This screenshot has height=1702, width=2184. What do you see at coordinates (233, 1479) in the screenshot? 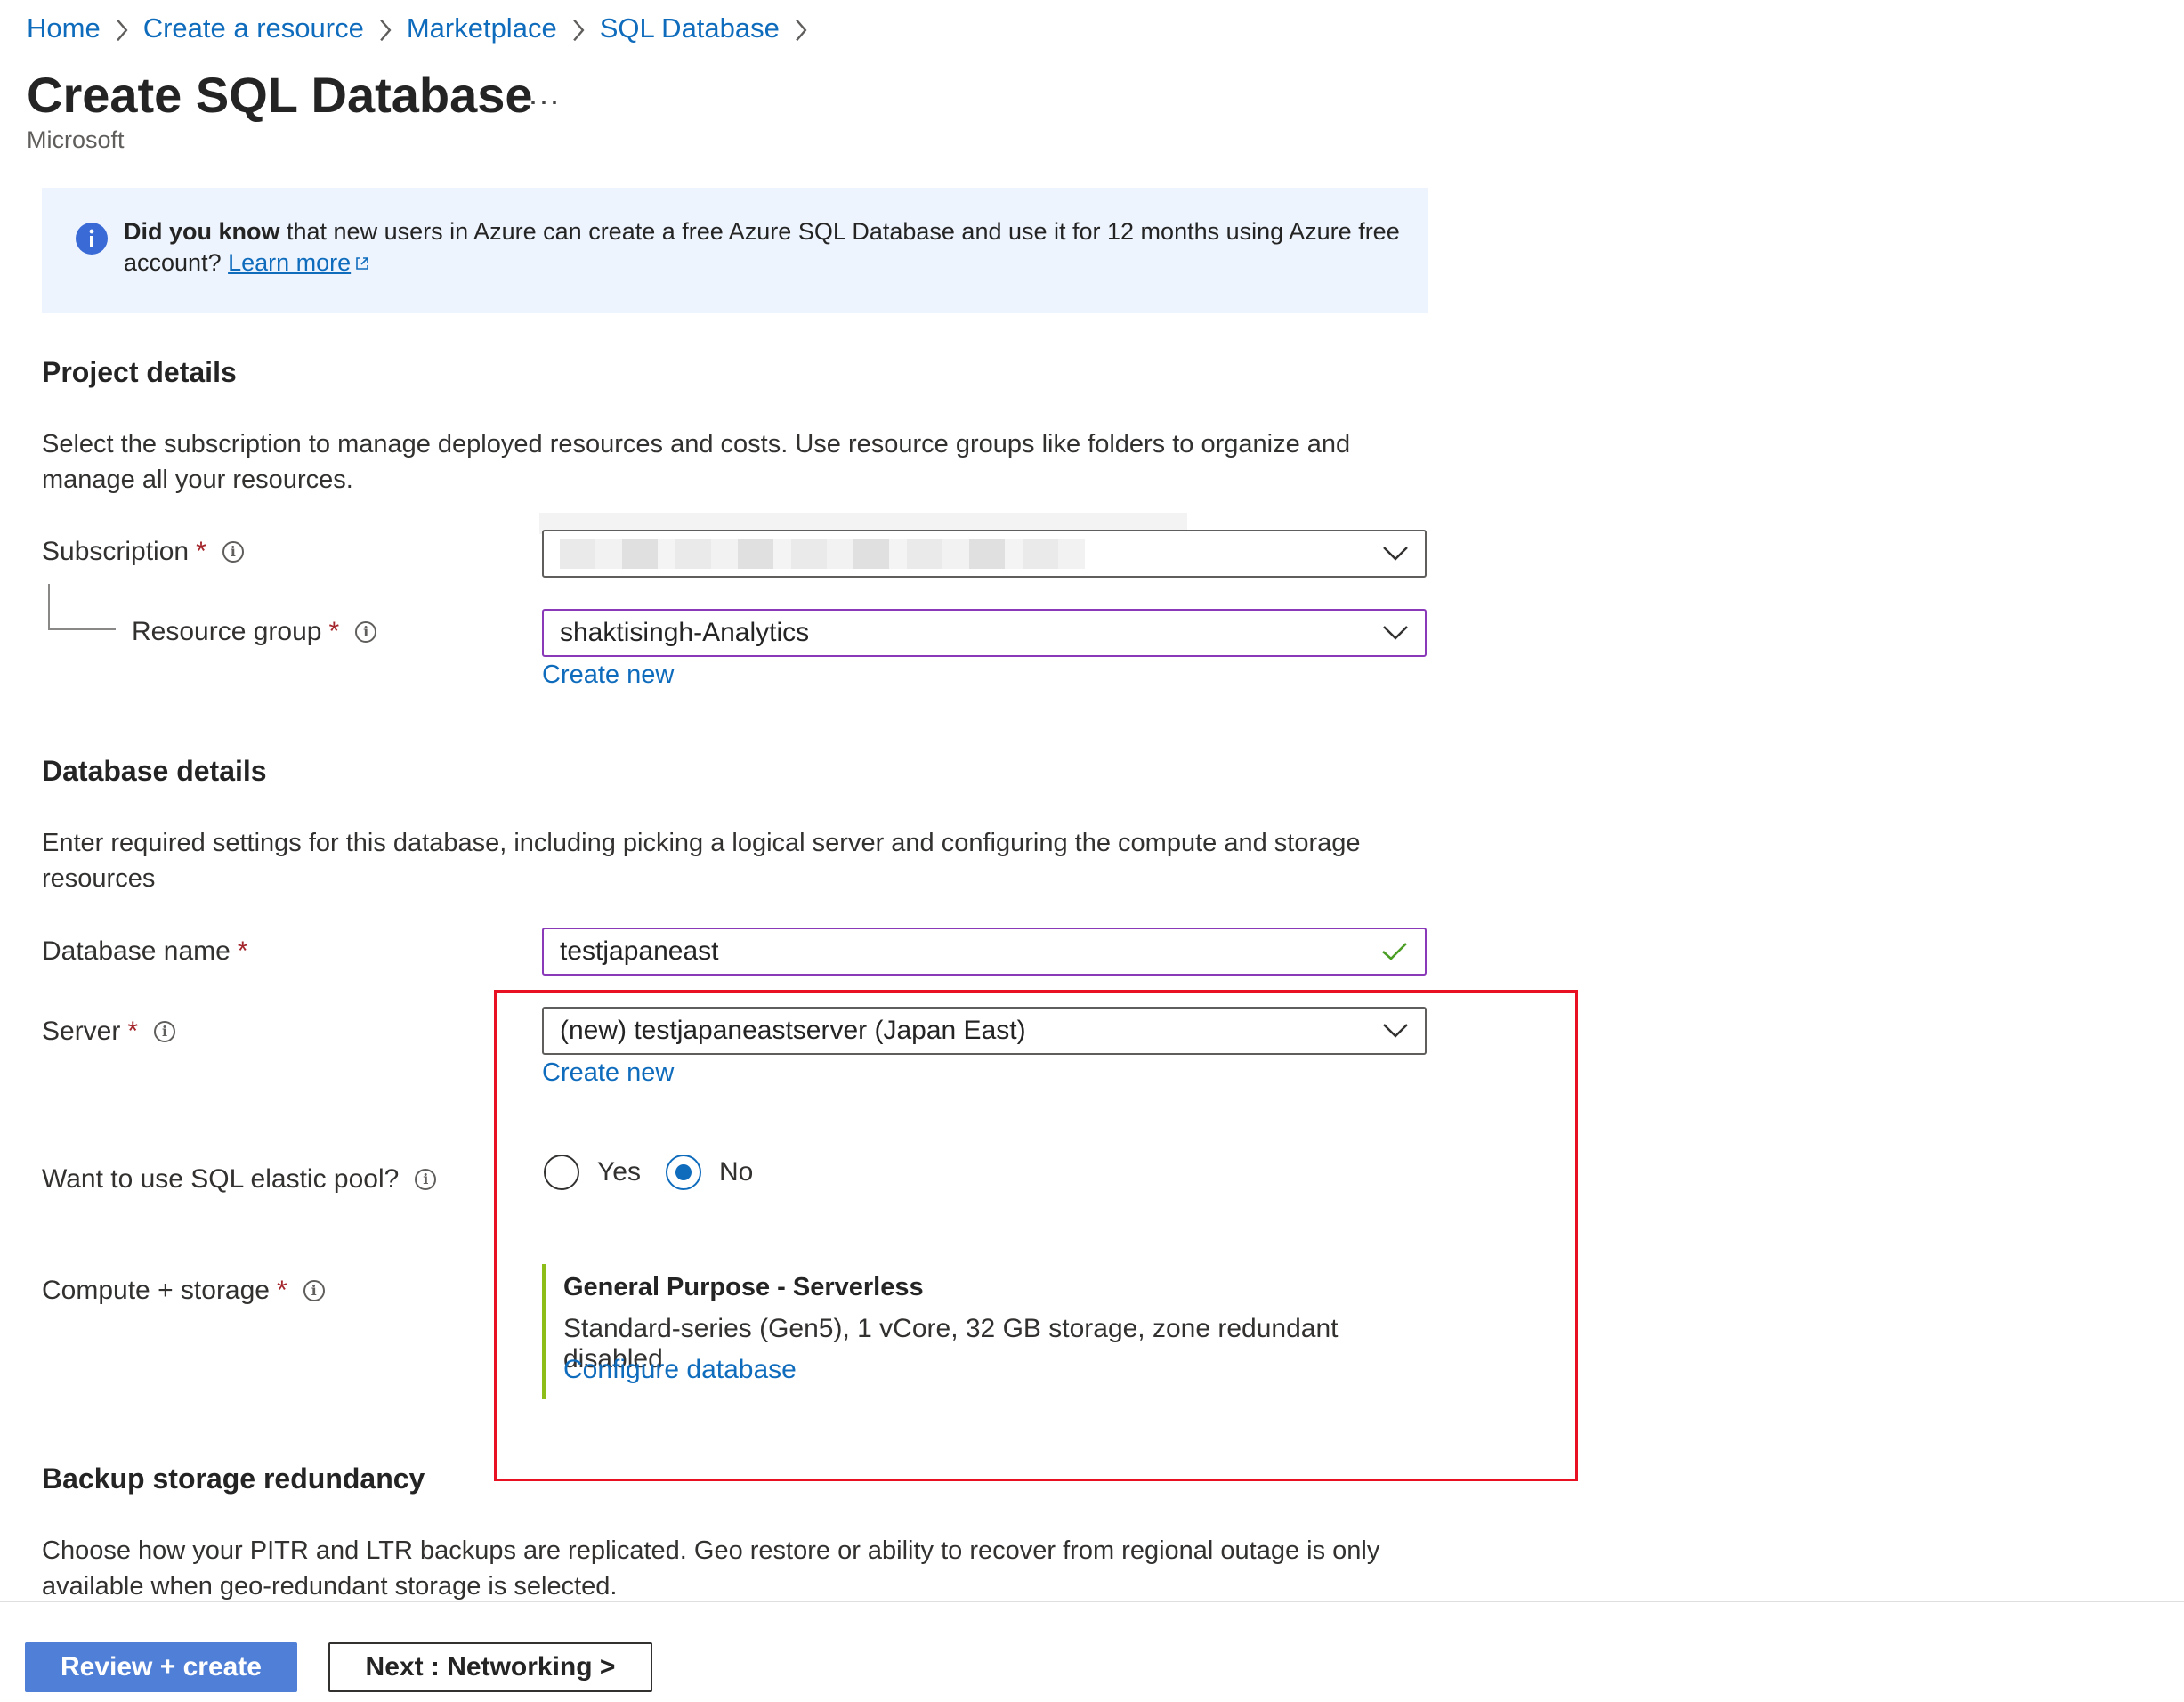
I see `backup-redundancy-title: Backup storage redundancy` at bounding box center [233, 1479].